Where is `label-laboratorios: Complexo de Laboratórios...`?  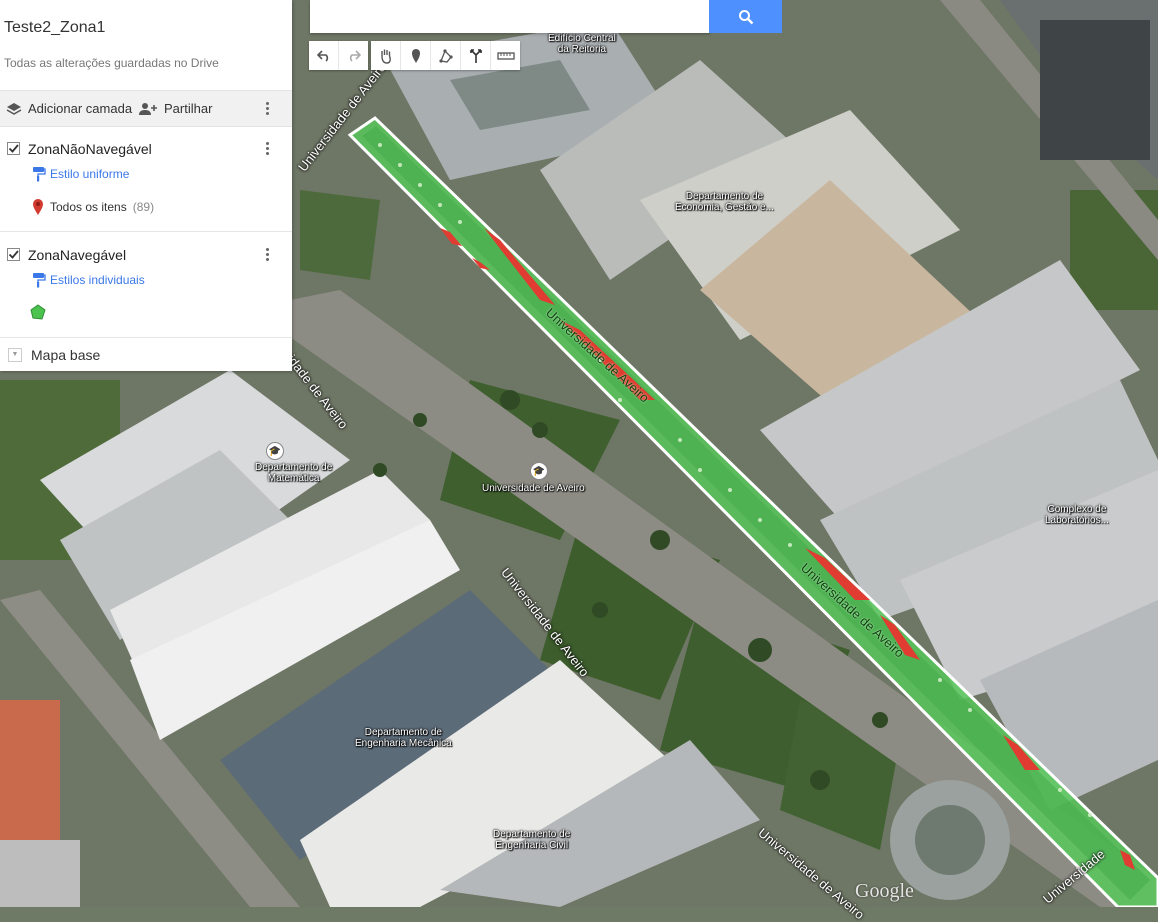
label-laboratorios: Complexo de Laboratórios... is located at coordinates (1077, 515).